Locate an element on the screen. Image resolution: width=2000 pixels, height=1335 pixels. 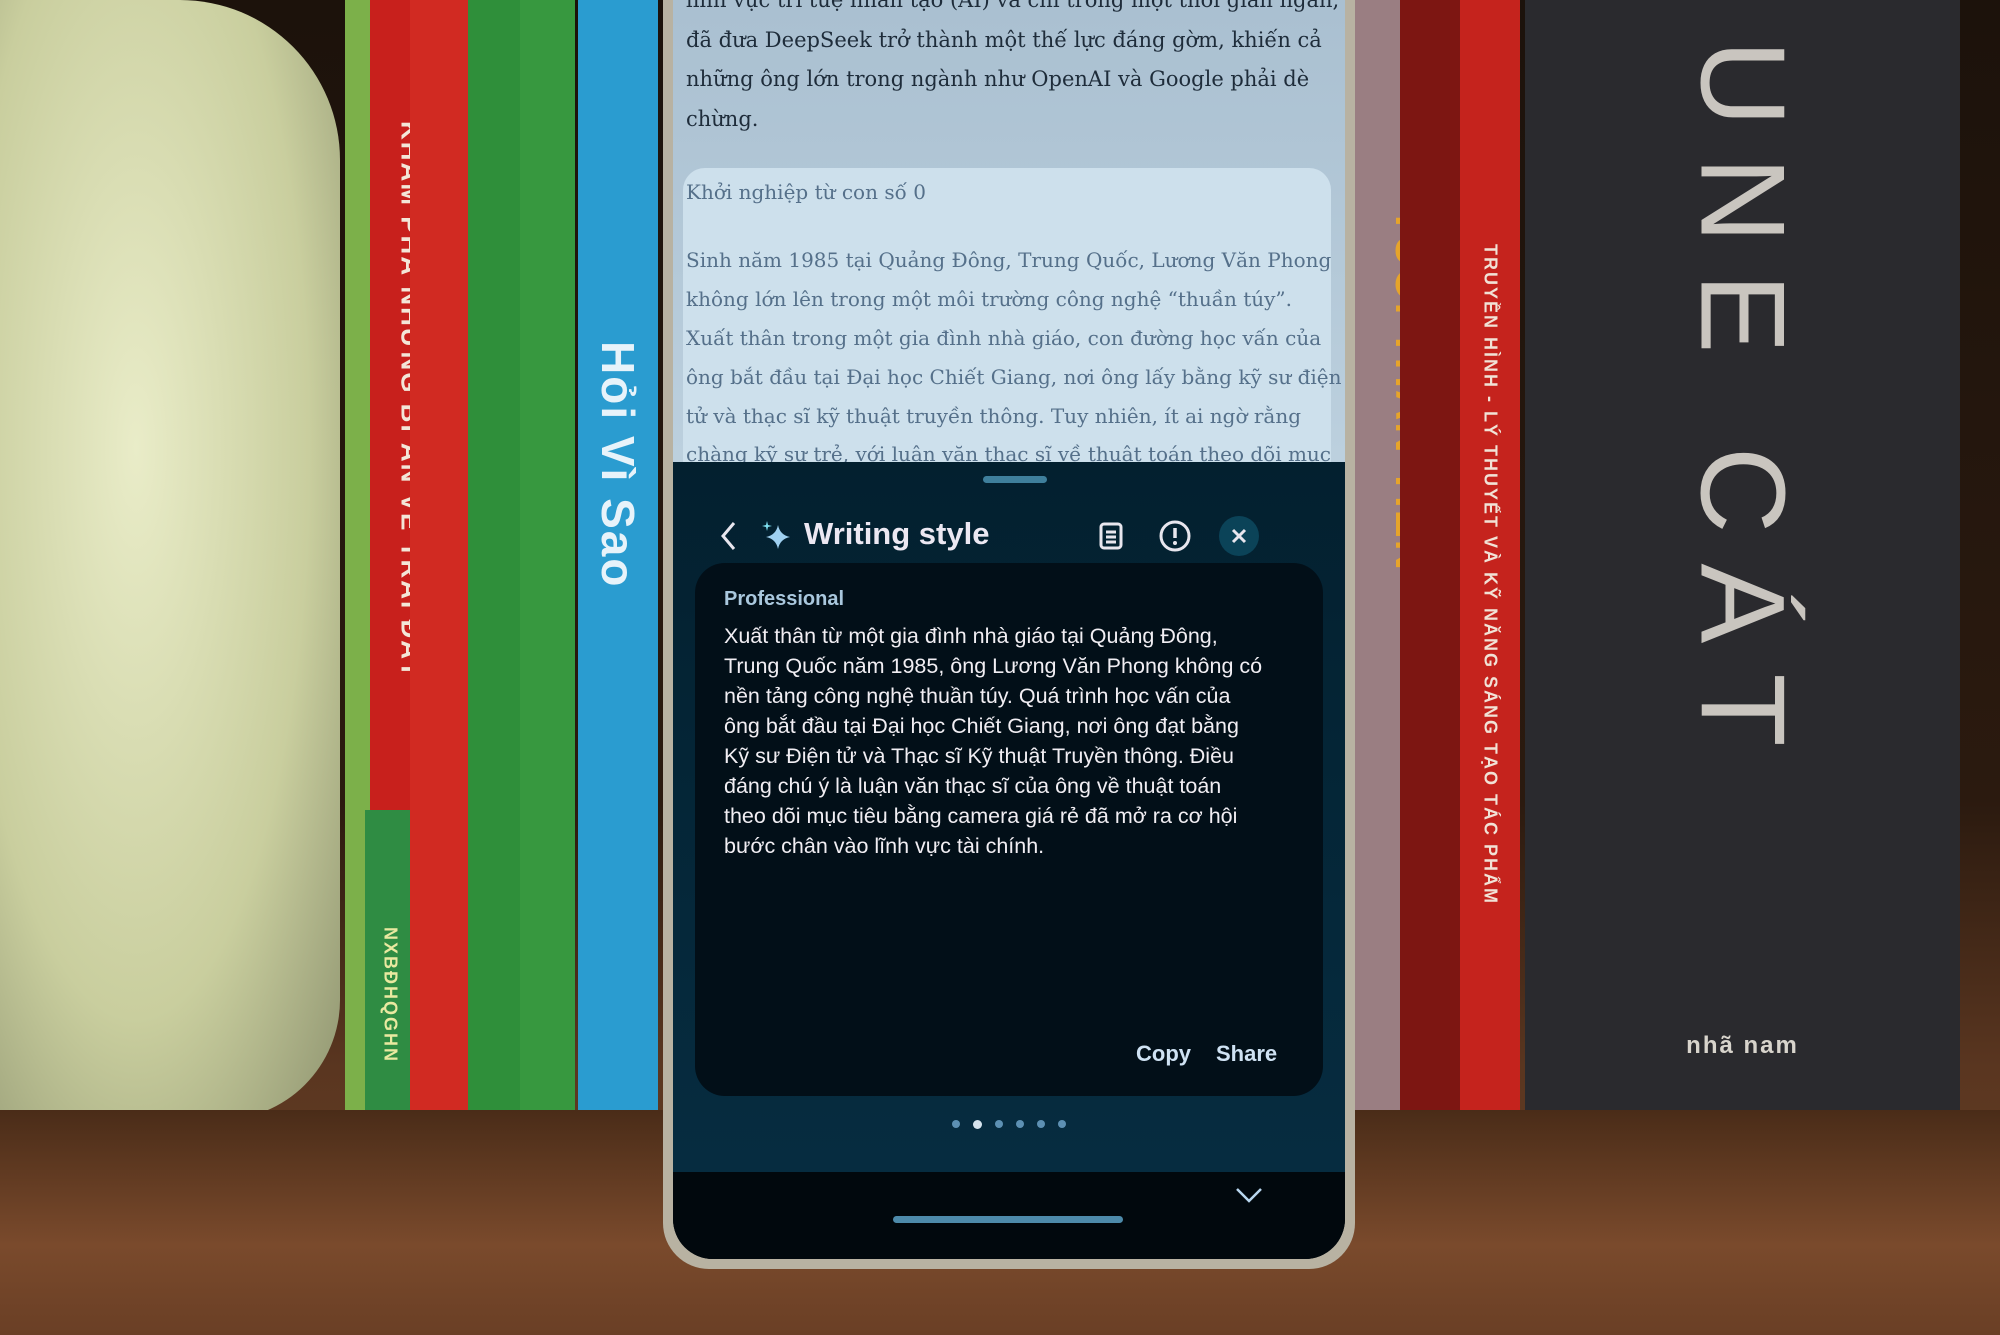
chevron-left-icon is located at coordinates (728, 536).